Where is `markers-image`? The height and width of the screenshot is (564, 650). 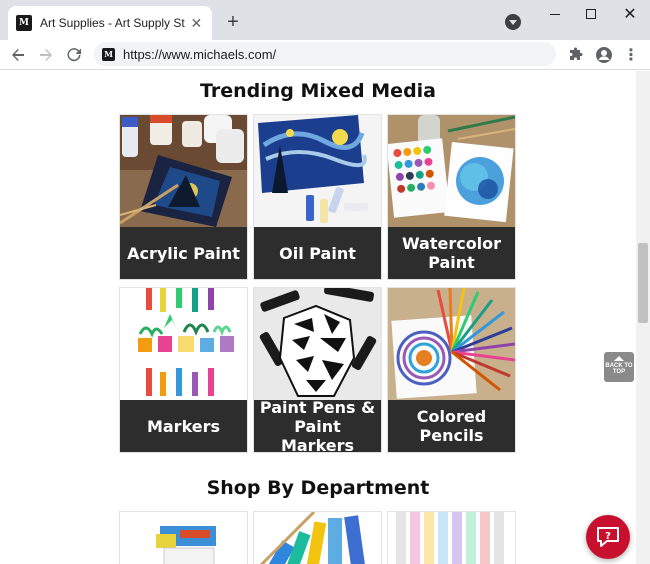
markers-image is located at coordinates (183, 344).